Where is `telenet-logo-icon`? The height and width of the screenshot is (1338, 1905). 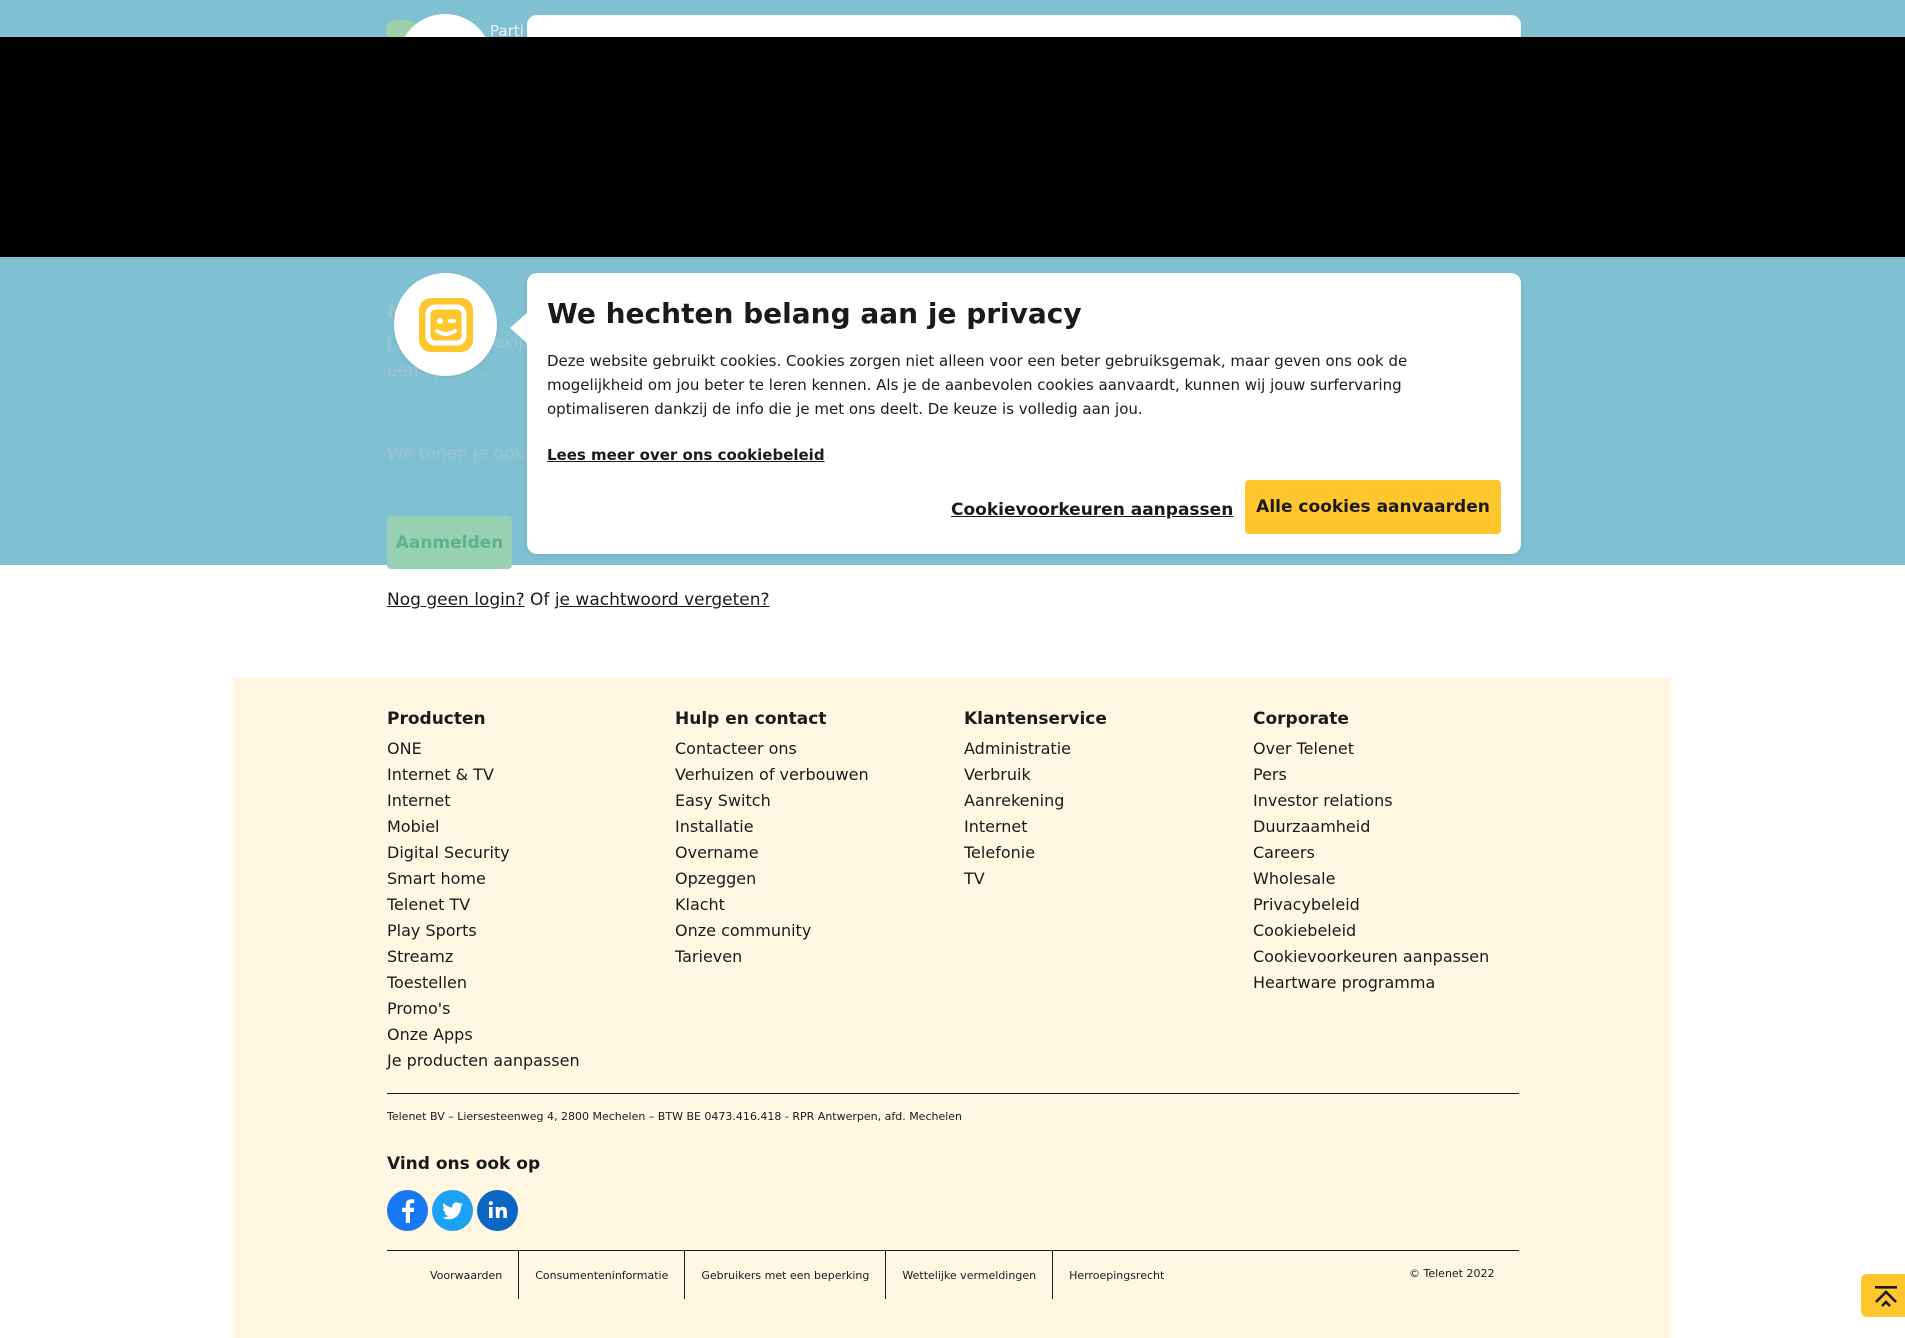
telenet-logo-icon is located at coordinates (445, 324).